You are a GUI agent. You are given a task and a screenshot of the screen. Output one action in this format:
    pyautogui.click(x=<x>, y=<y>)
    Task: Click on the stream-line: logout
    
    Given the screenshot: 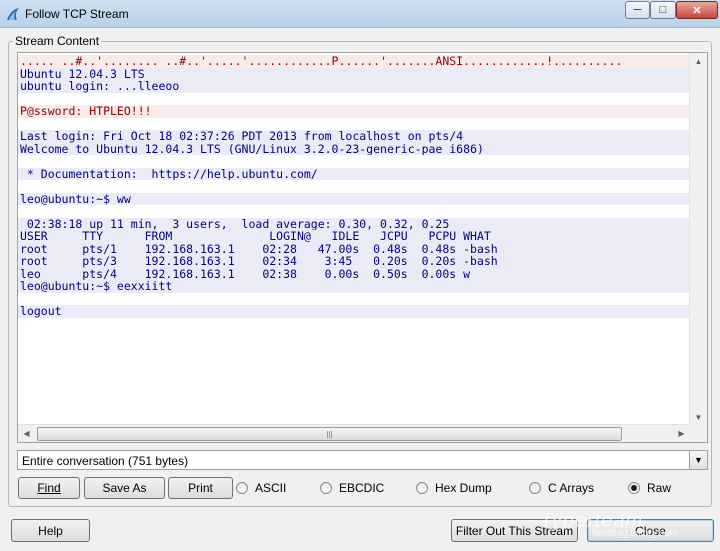 What is the action you would take?
    pyautogui.click(x=354, y=311)
    